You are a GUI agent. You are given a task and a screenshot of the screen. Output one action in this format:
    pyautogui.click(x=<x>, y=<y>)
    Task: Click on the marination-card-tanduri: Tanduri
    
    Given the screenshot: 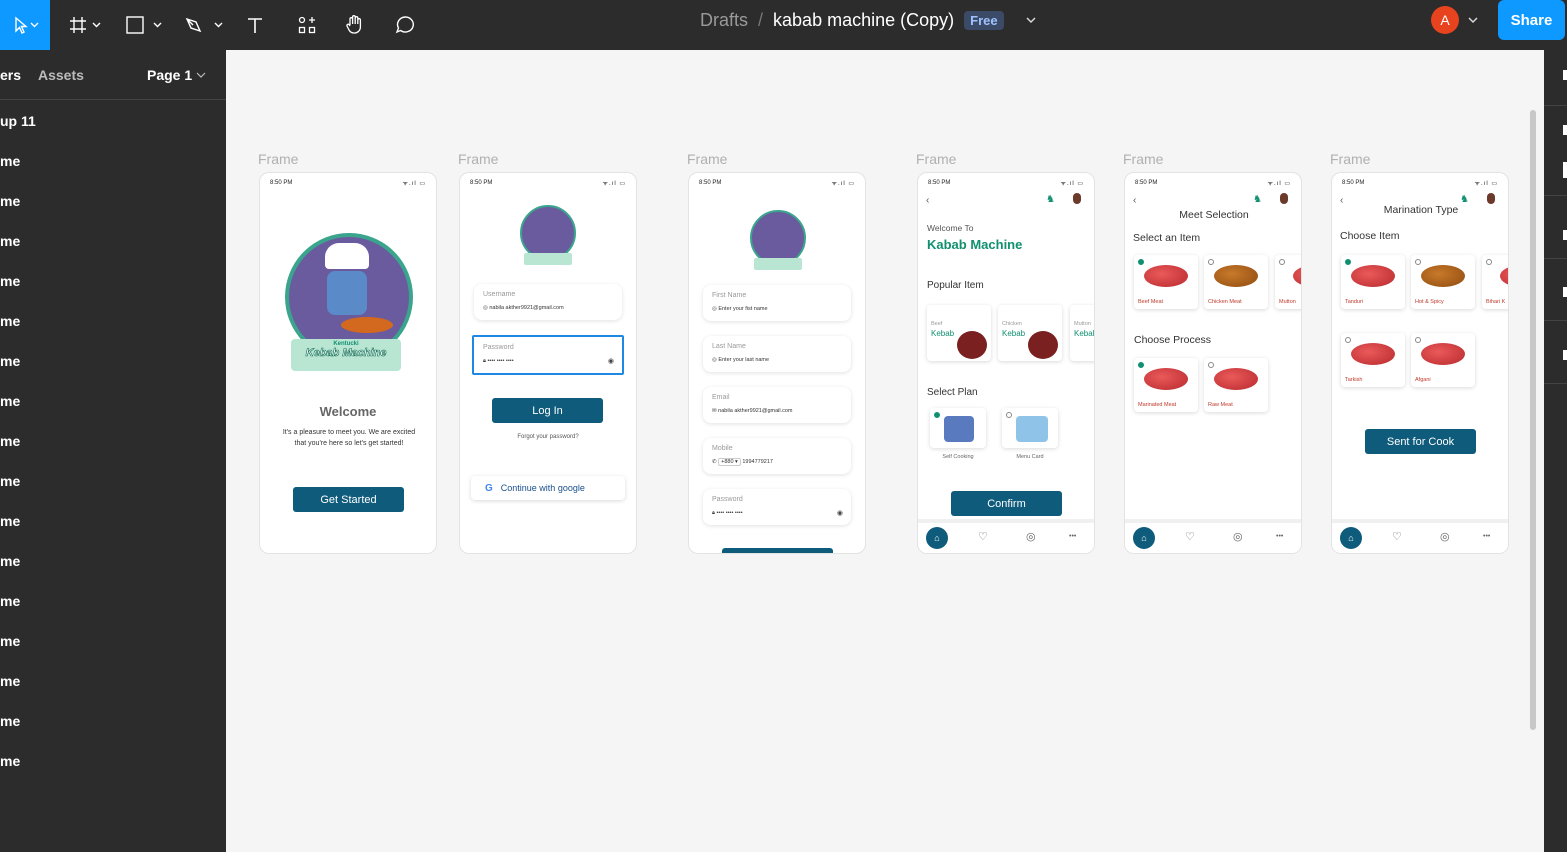 What is the action you would take?
    pyautogui.click(x=1373, y=282)
    